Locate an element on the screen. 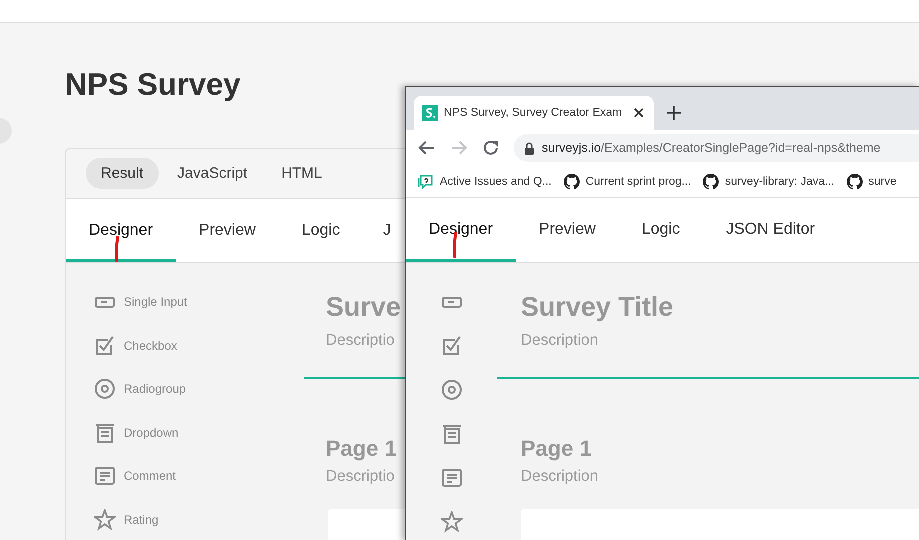 This screenshot has height=540, width=919. close-icon is located at coordinates (639, 113).